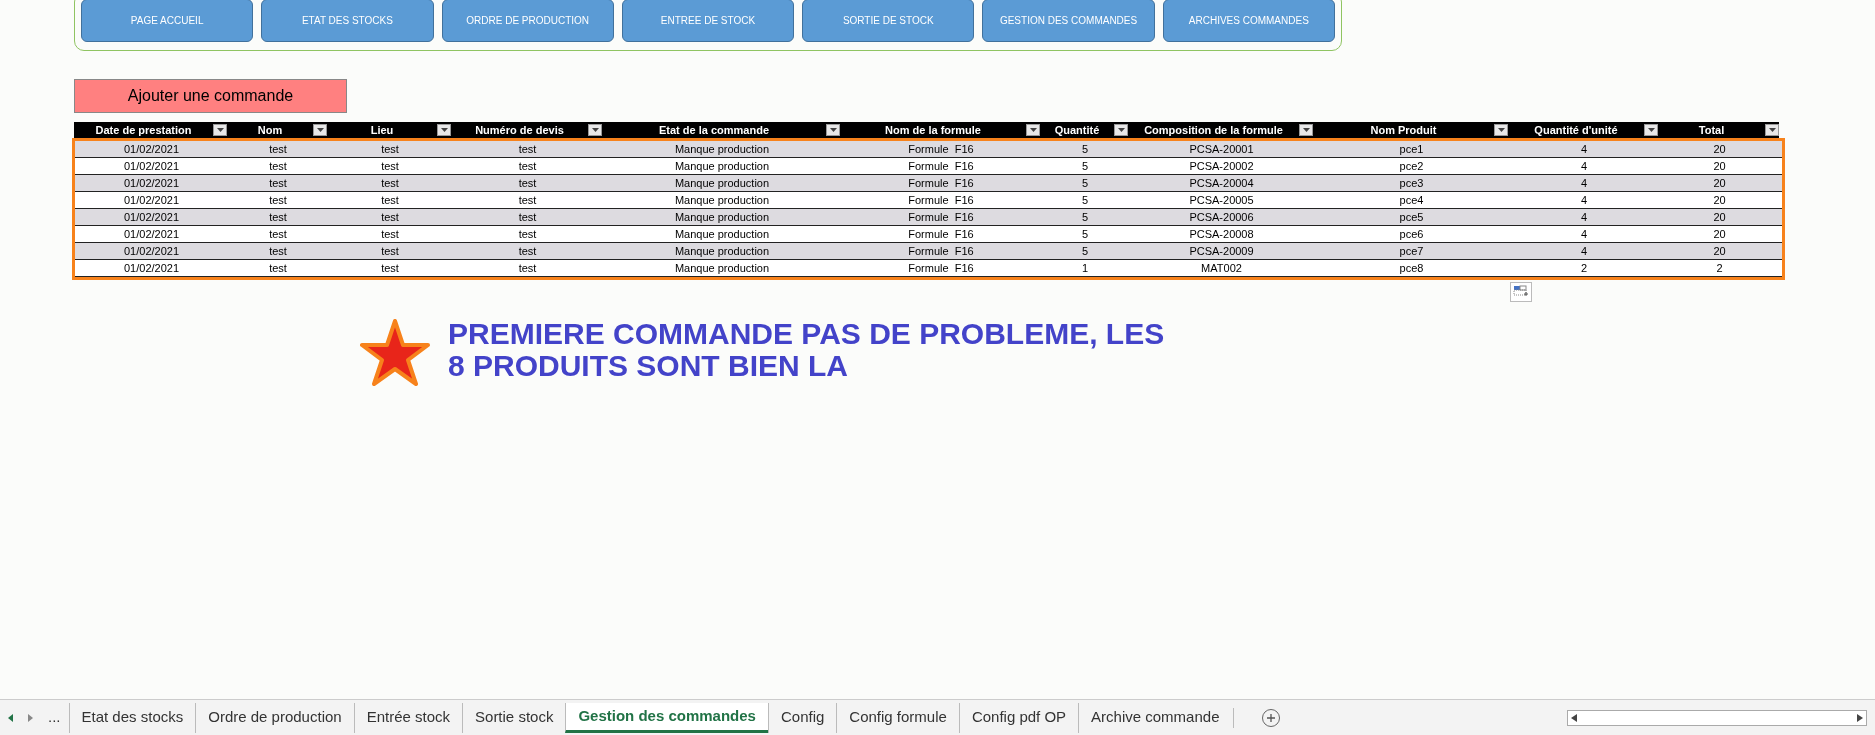 The image size is (1875, 735). What do you see at coordinates (132, 717) in the screenshot?
I see `sheet-tab: Etat des stocks` at bounding box center [132, 717].